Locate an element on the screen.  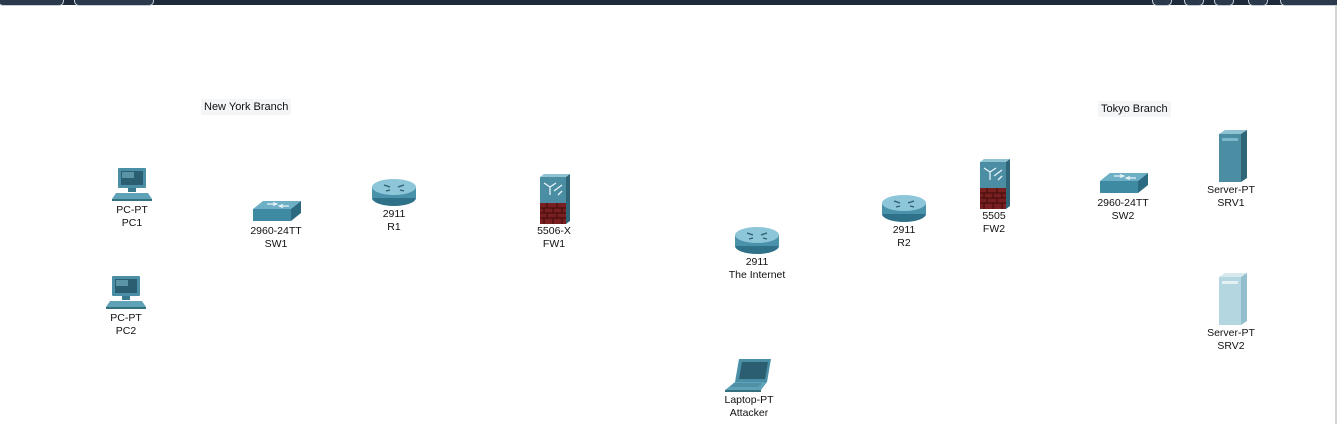
device-sw1: 2960-24TT SW1 is located at coordinates (276, 225).